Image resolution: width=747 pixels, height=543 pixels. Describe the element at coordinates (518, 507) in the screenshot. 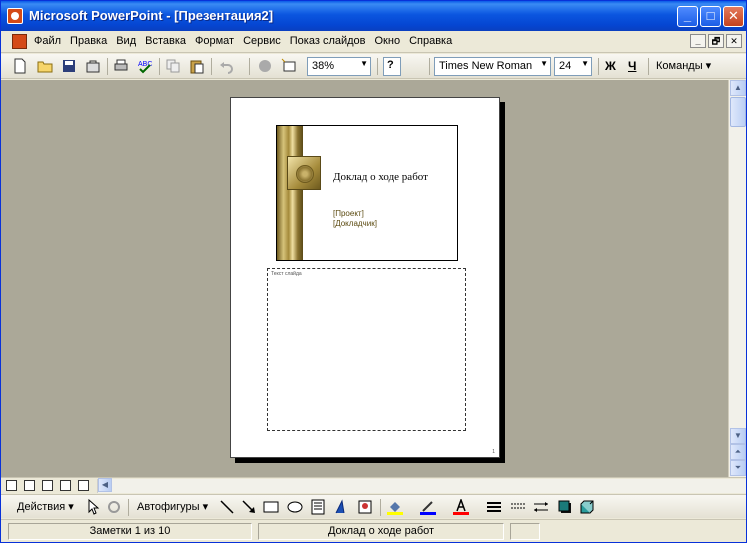

I see `dash-style-icon` at that location.